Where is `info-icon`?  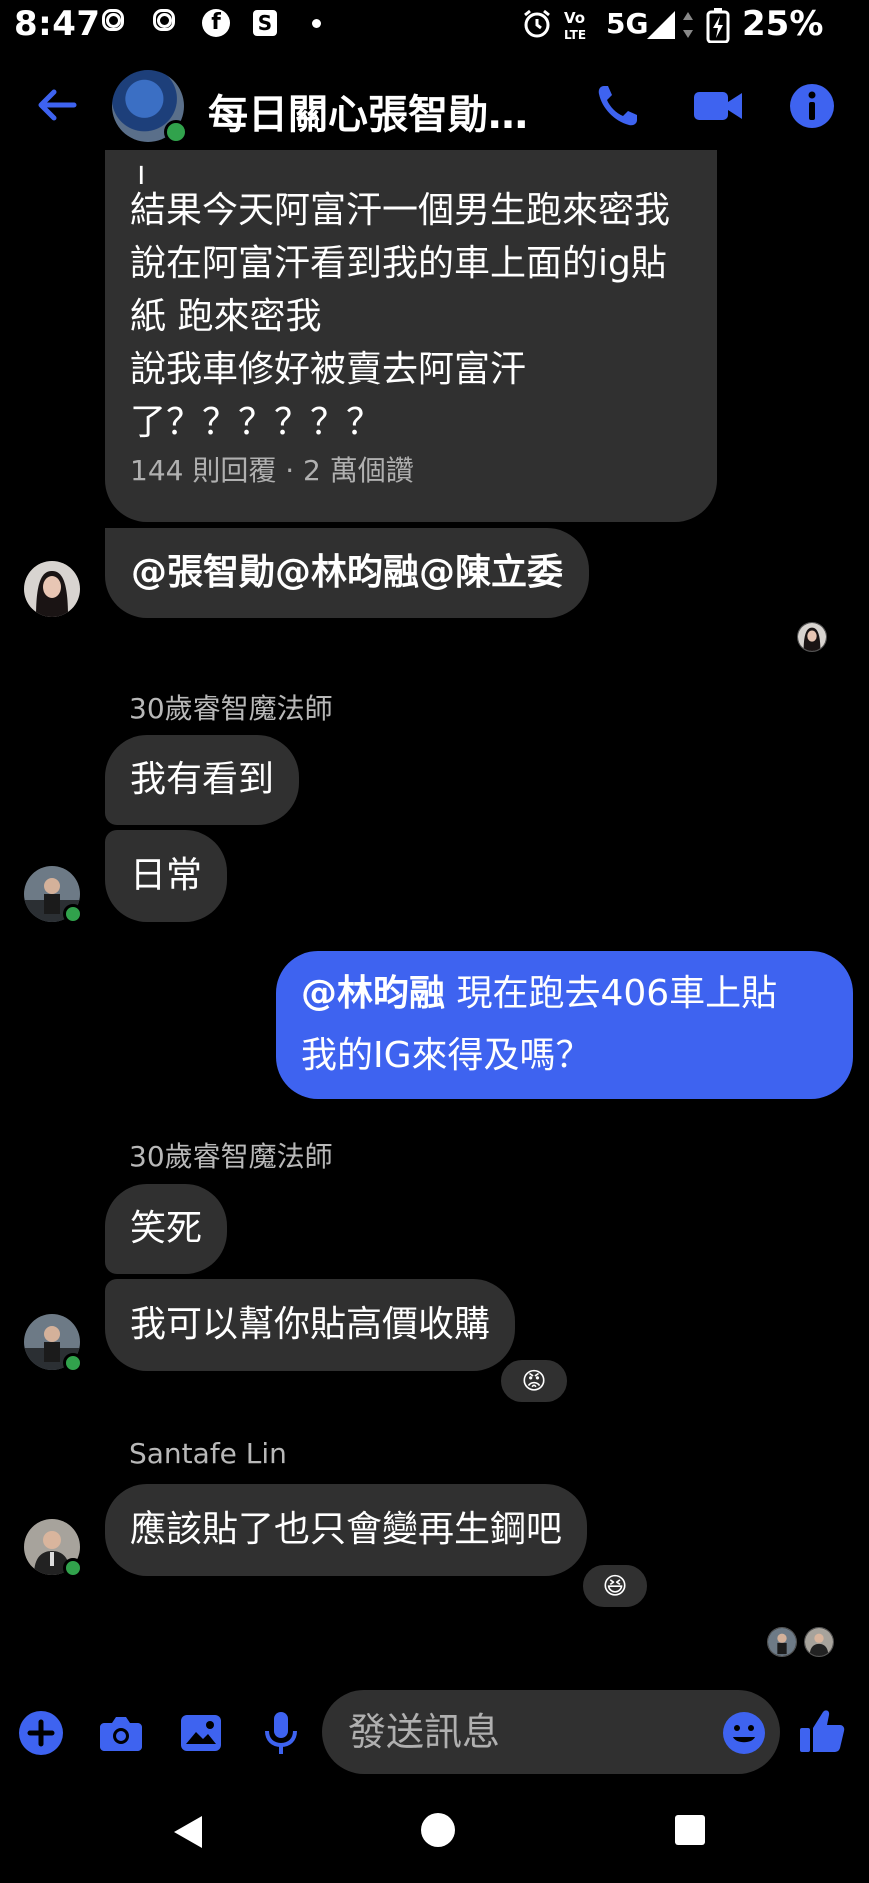 info-icon is located at coordinates (812, 106).